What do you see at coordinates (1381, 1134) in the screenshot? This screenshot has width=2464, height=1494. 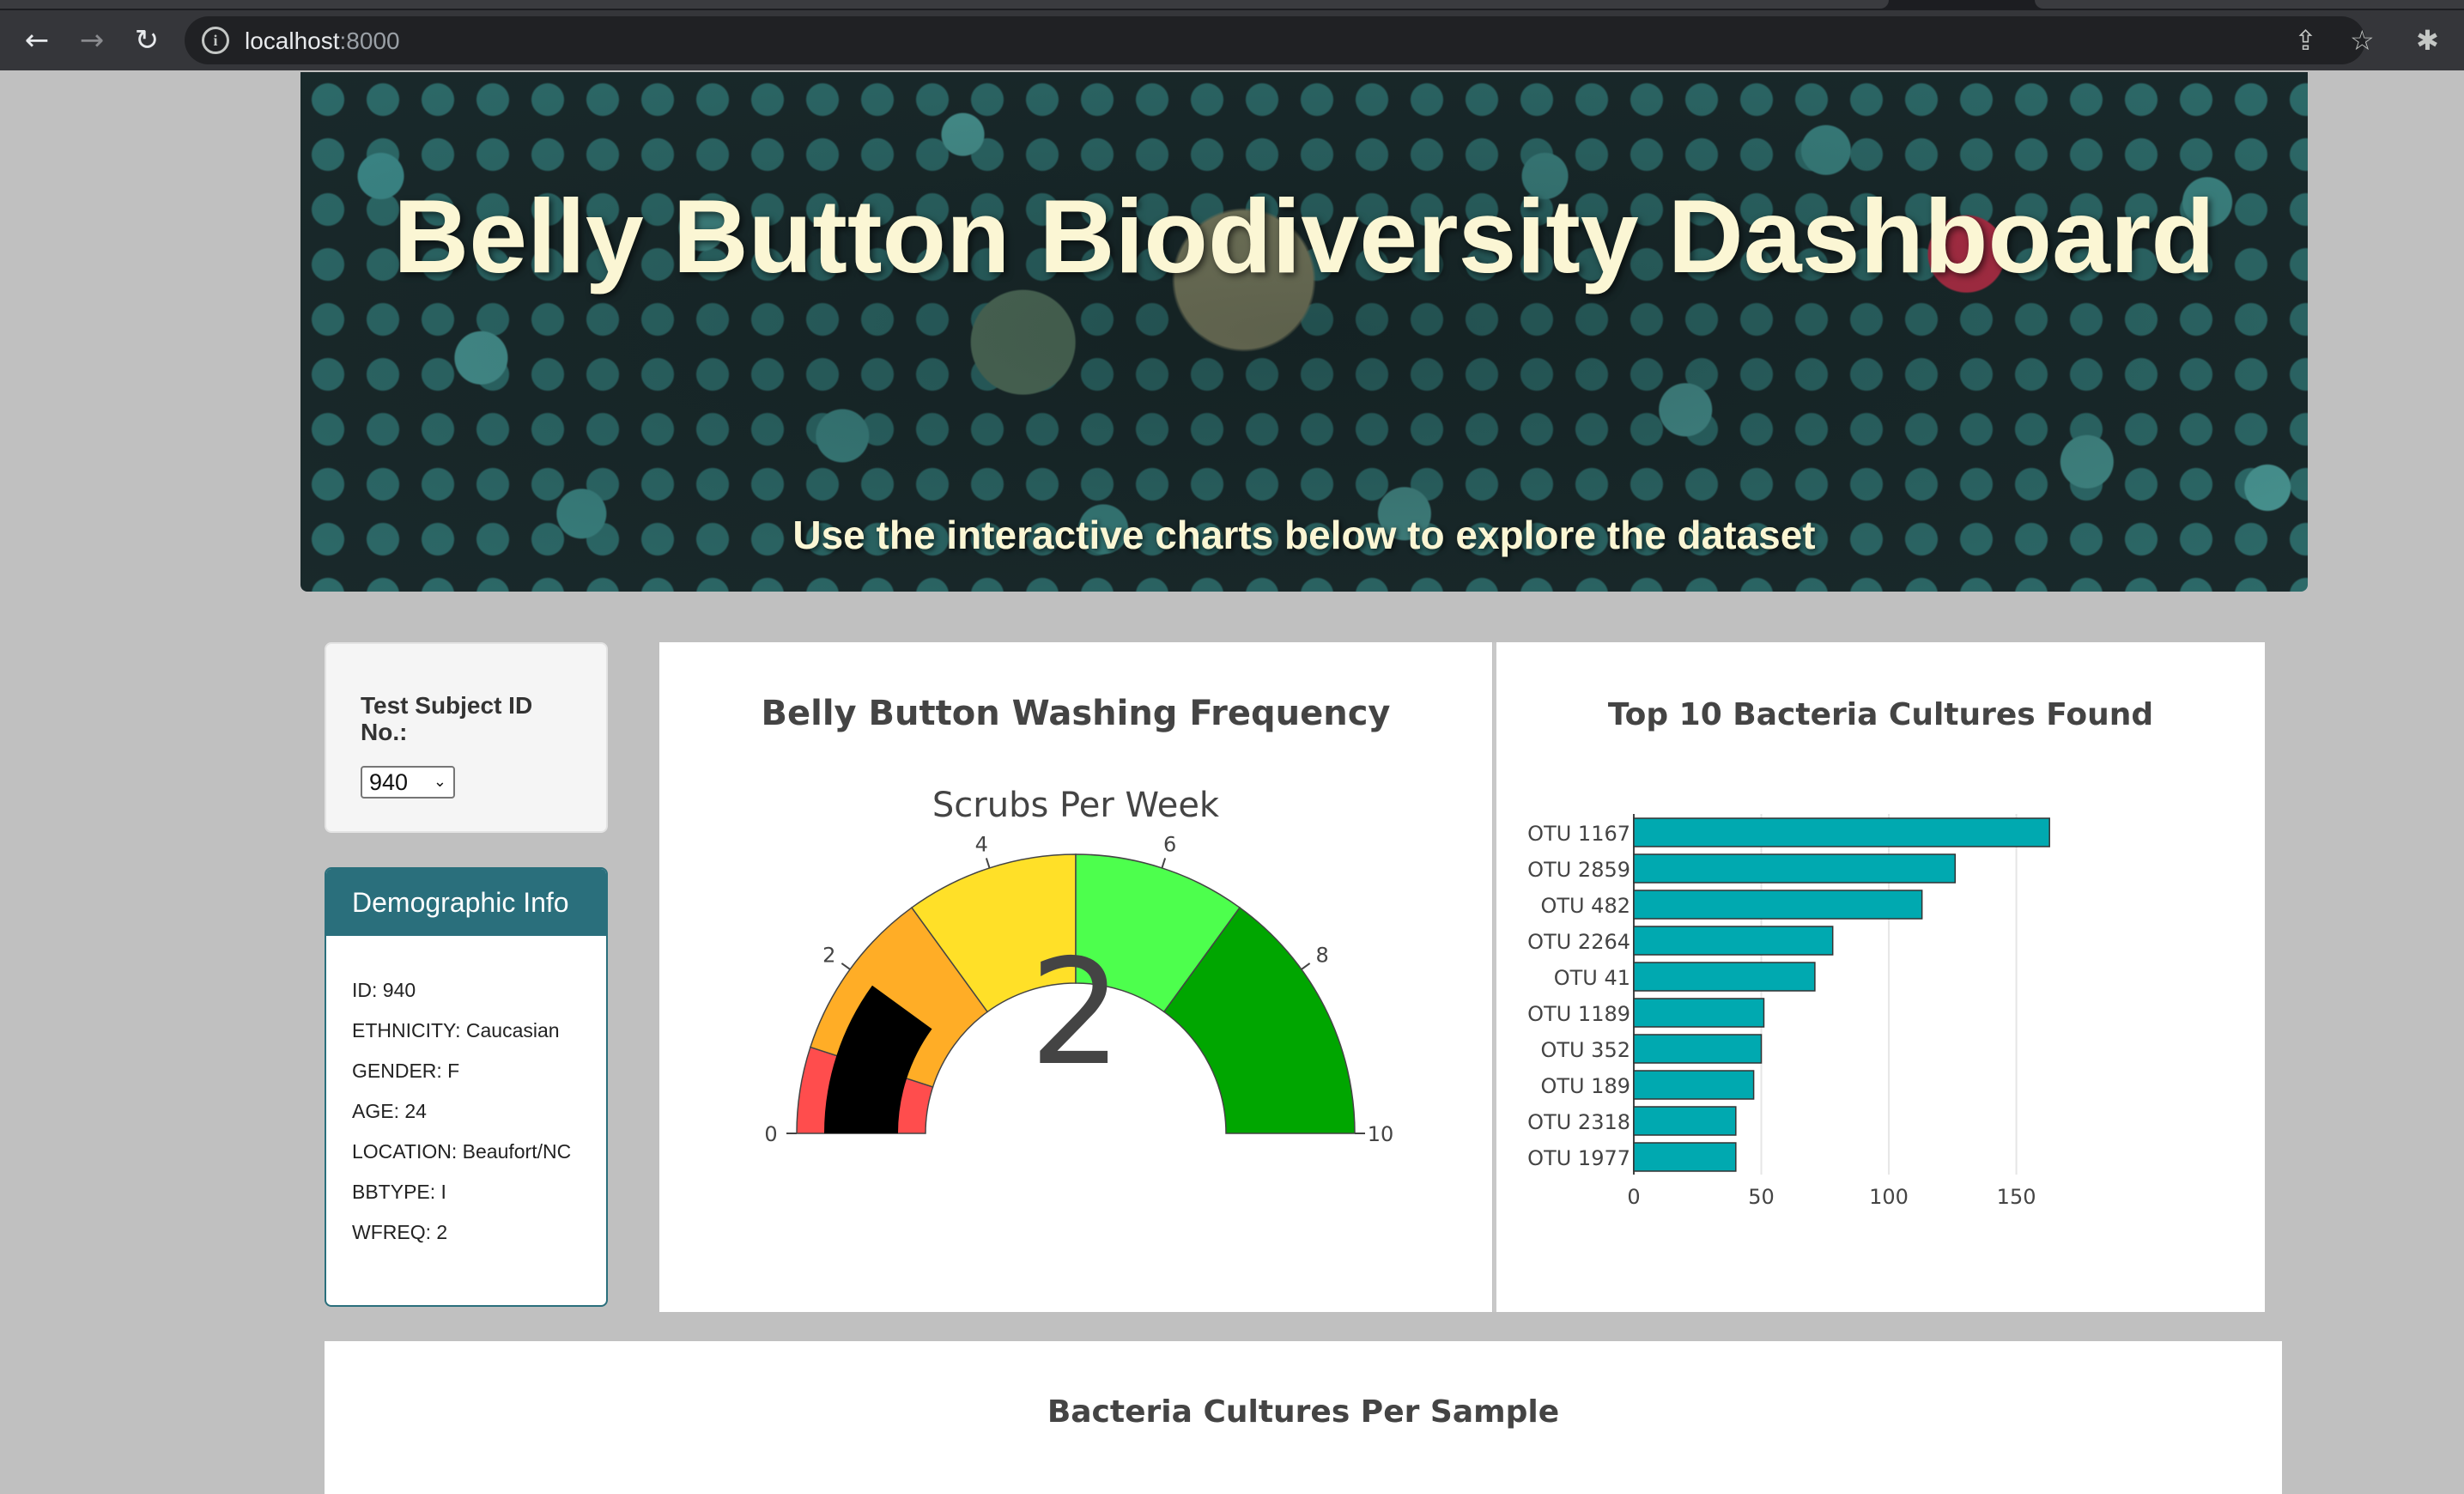 I see `gauge-tick-label-10: 10` at bounding box center [1381, 1134].